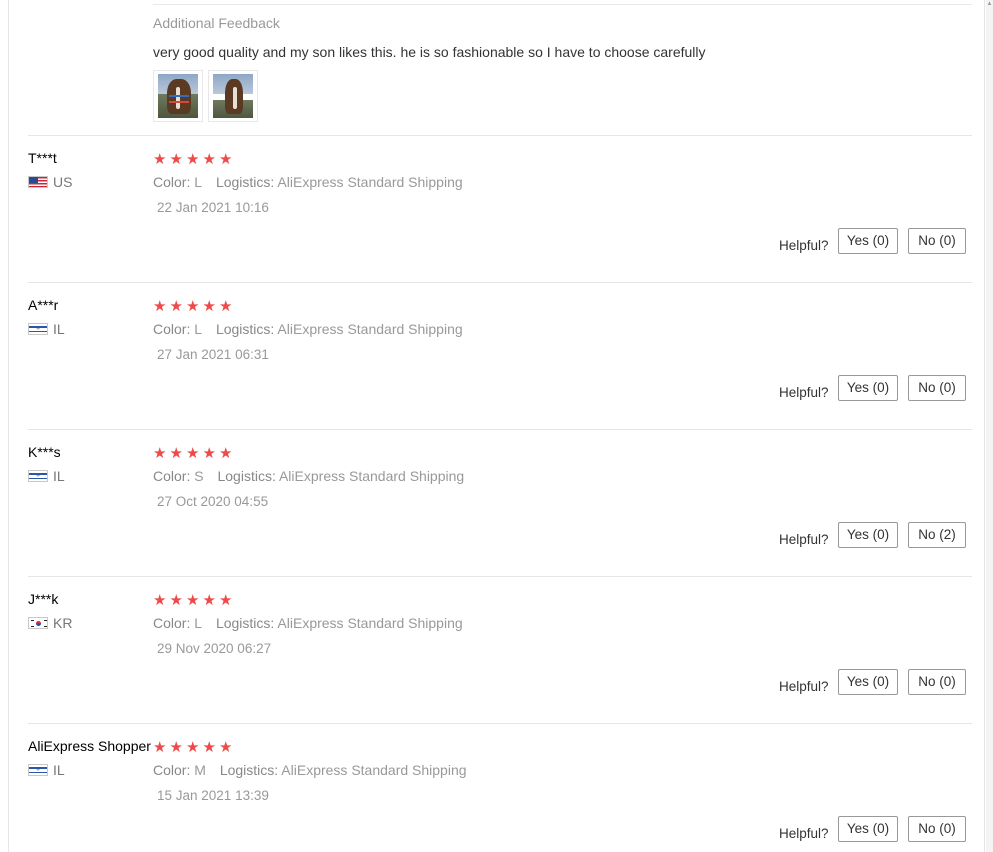 This screenshot has width=993, height=852. Describe the element at coordinates (199, 476) in the screenshot. I see `color-value: S` at that location.